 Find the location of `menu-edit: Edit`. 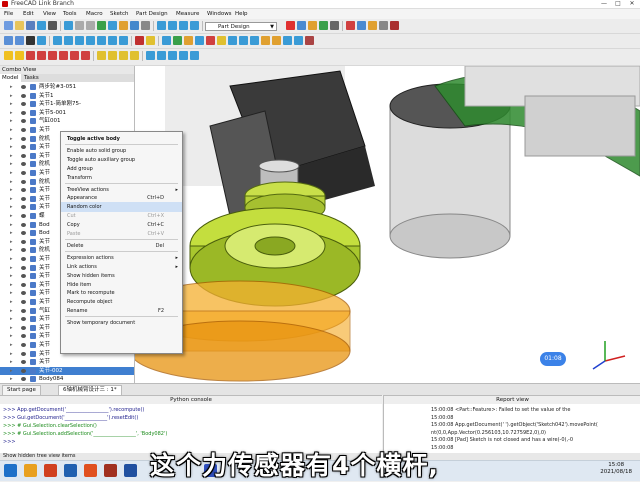

menu-edit: Edit is located at coordinates (28, 14).